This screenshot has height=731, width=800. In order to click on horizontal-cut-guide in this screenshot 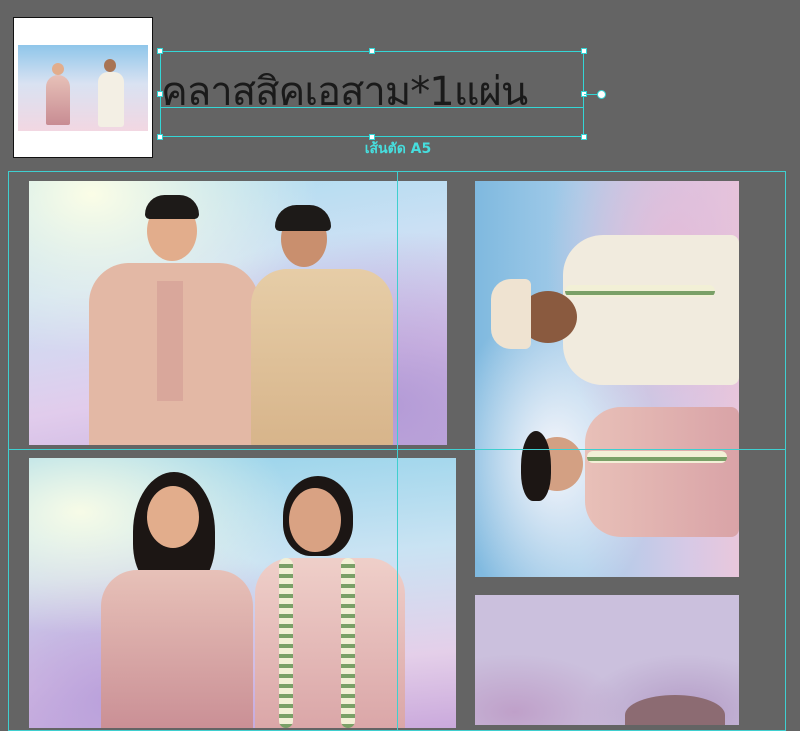, I will do `click(397, 449)`.